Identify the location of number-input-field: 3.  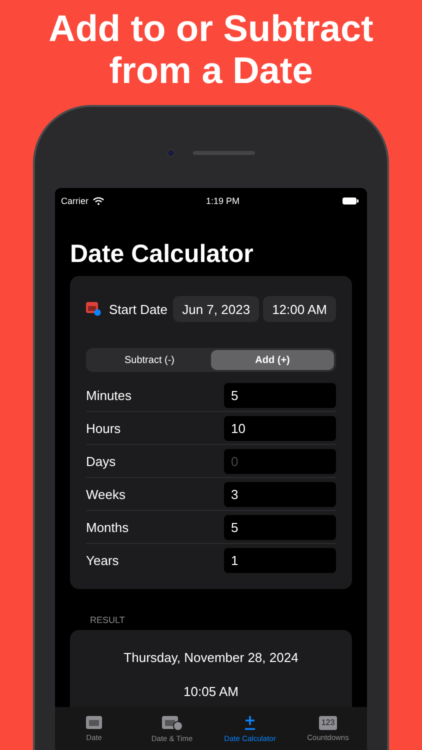
(280, 494).